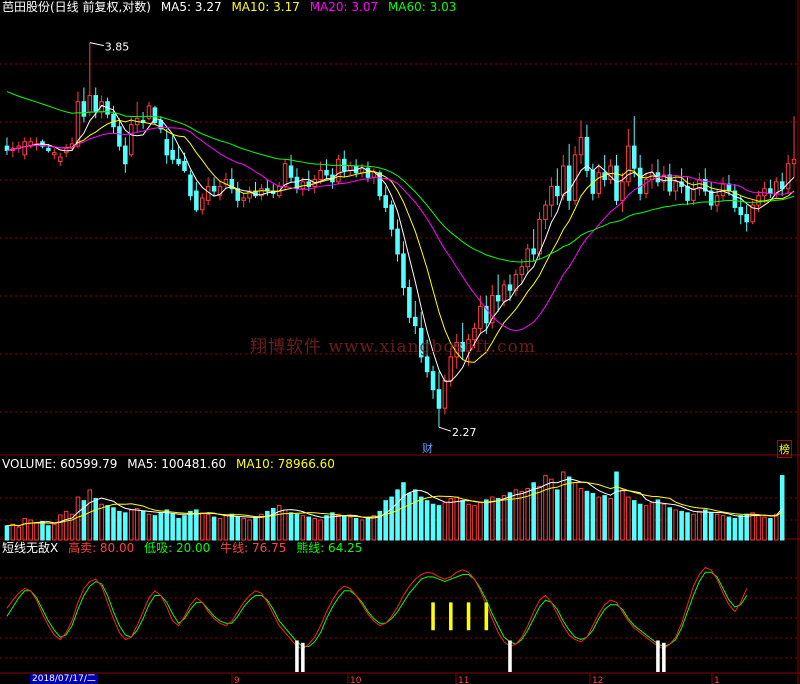 The height and width of the screenshot is (684, 800). What do you see at coordinates (177, 464) in the screenshot?
I see `volume-ma5-label: MA5: 100481.60` at bounding box center [177, 464].